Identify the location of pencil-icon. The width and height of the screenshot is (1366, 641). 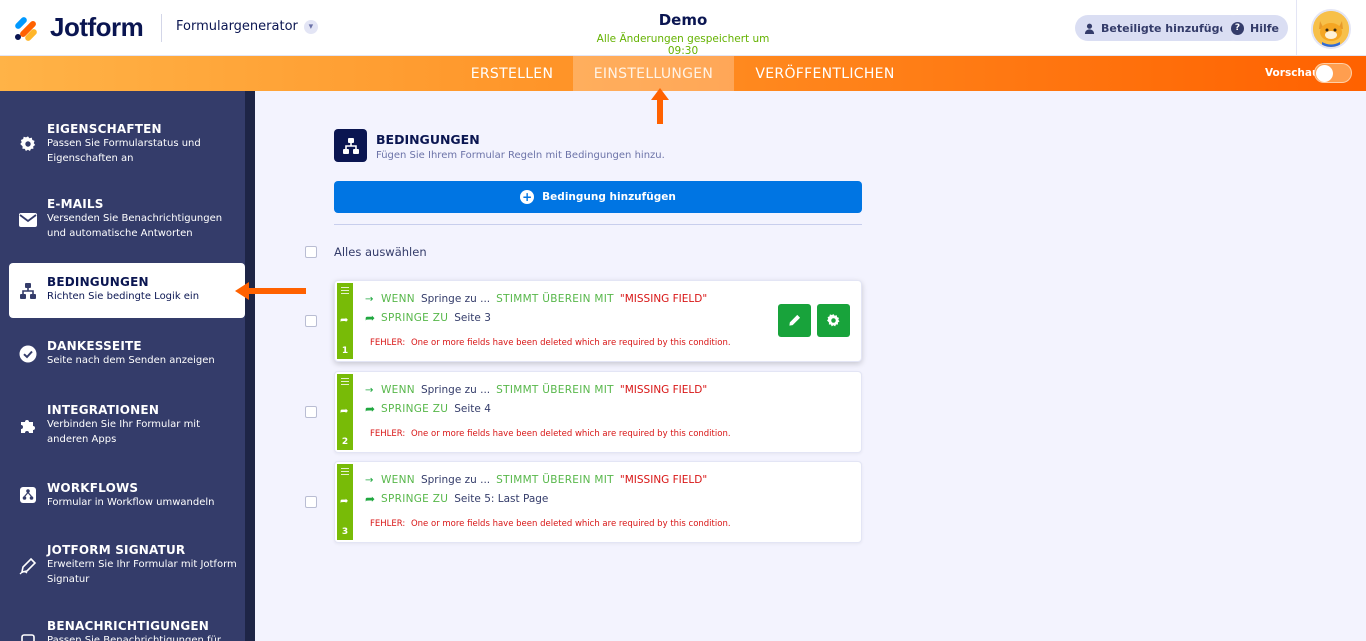
(795, 320).